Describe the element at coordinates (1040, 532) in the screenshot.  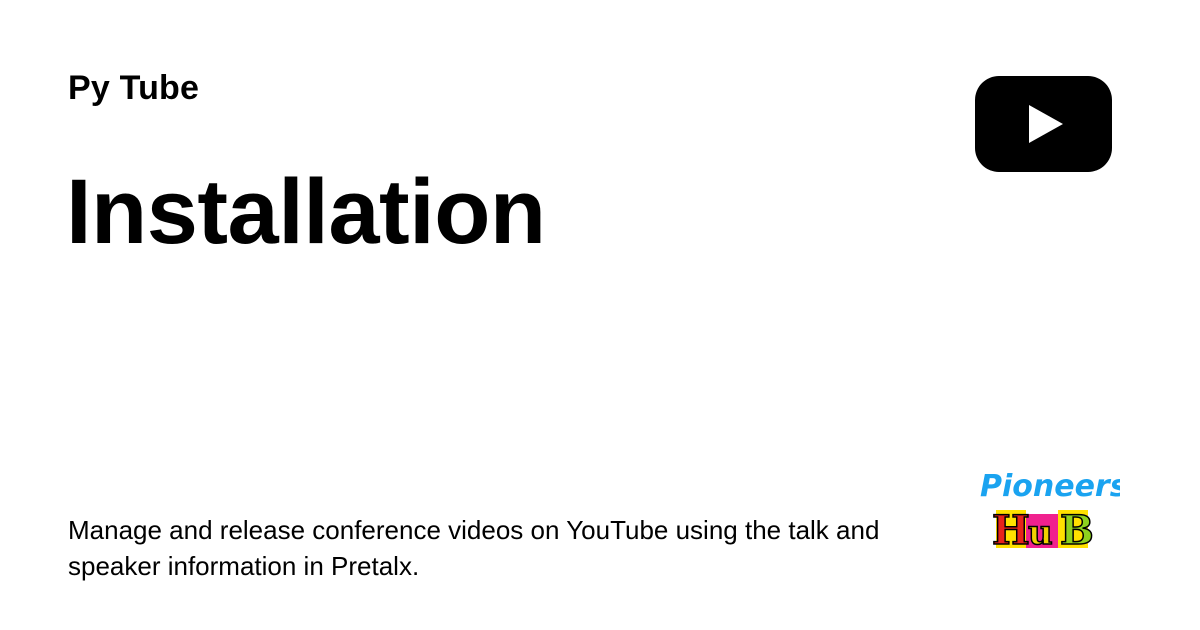
I see `brand-letter-u: u` at that location.